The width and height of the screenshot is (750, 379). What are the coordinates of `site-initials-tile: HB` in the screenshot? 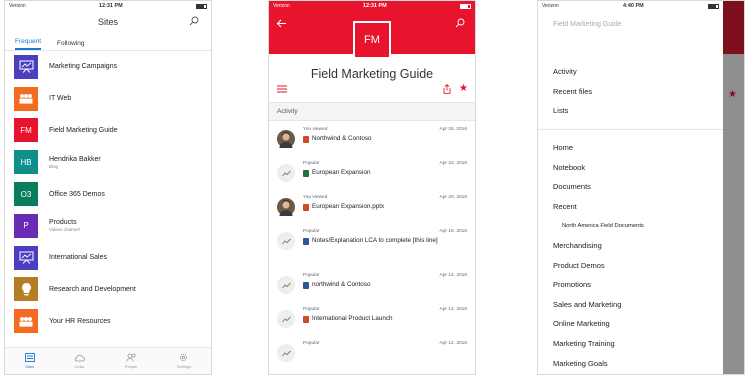 It's located at (26, 162).